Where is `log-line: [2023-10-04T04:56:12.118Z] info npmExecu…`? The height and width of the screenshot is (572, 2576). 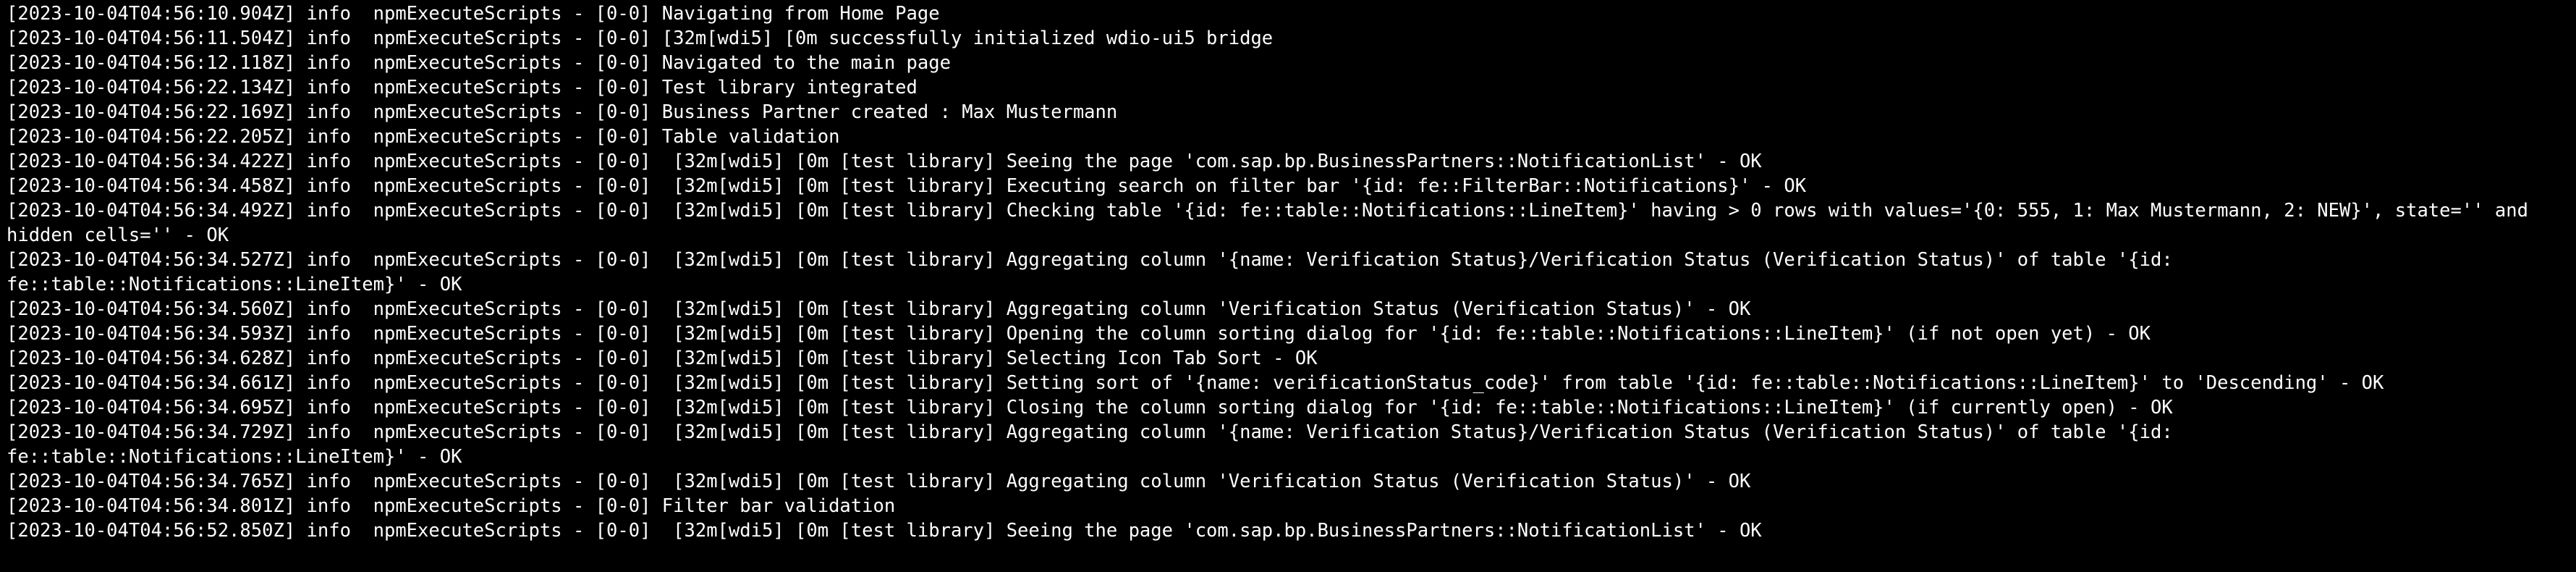
log-line: [2023-10-04T04:56:12.118Z] info npmExecu… is located at coordinates (479, 63).